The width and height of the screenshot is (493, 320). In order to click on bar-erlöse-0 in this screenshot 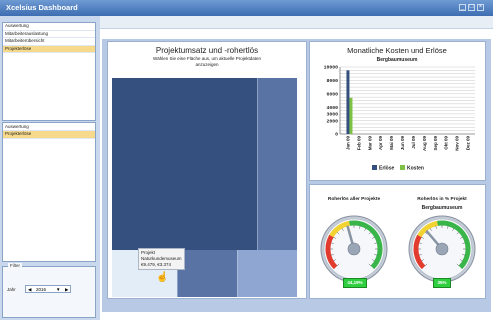, I will do `click(348, 102)`.